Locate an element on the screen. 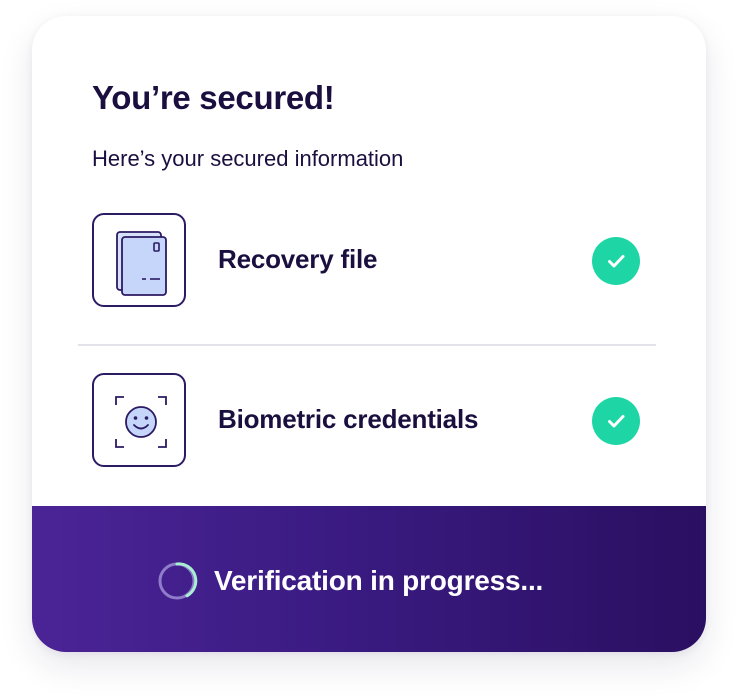 The height and width of the screenshot is (700, 738). recovery-file-label: Recovery file is located at coordinates (298, 259).